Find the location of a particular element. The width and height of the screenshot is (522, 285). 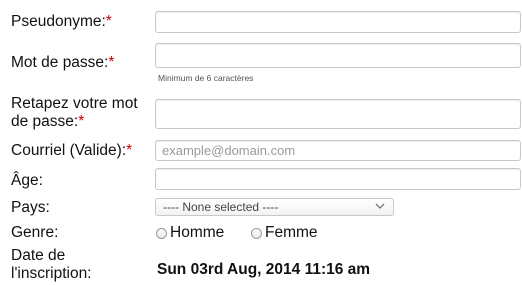

gender-option-homme: Homme is located at coordinates (190, 233).